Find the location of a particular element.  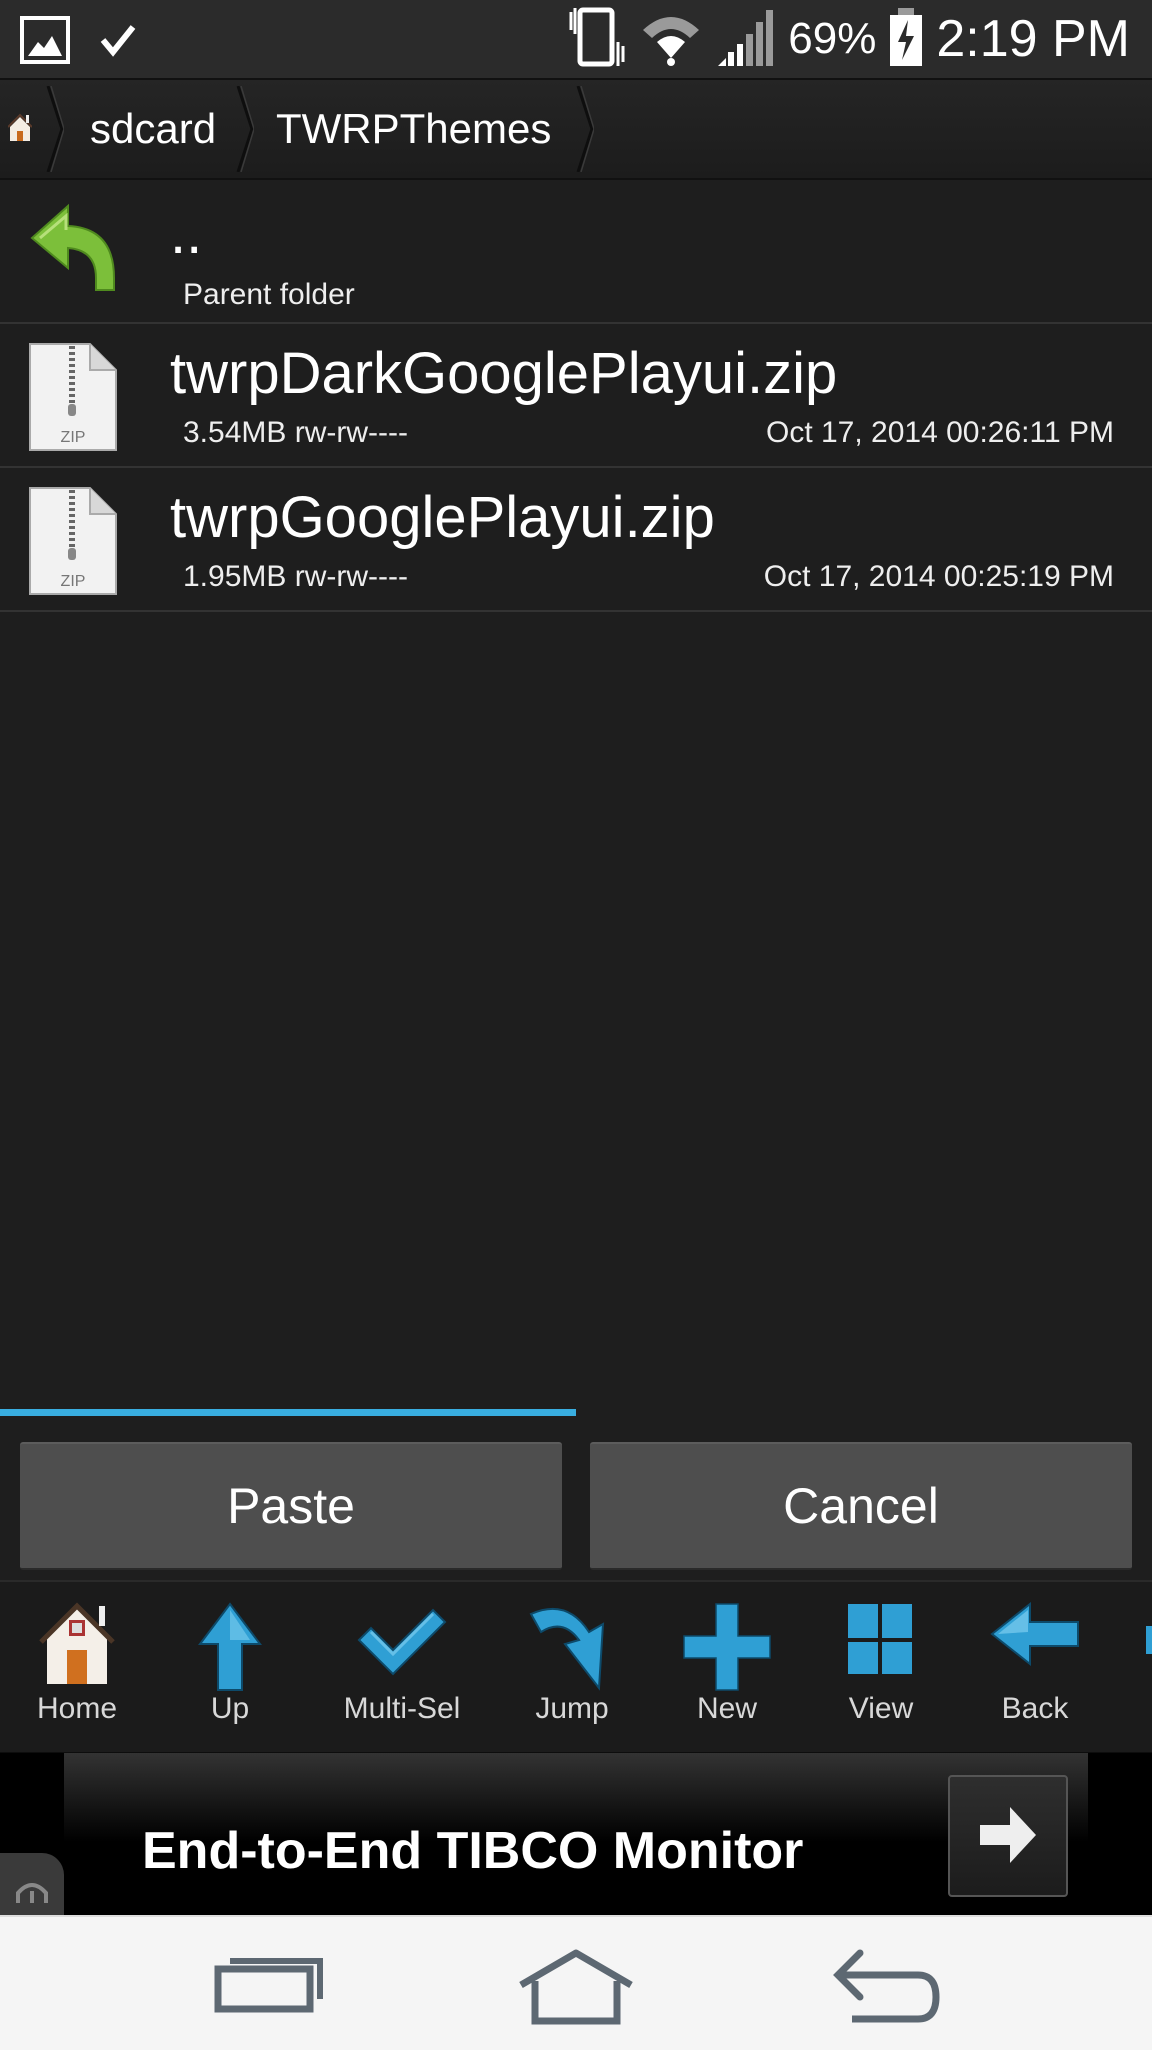

parent-folder-arrow-icon is located at coordinates (73, 253).